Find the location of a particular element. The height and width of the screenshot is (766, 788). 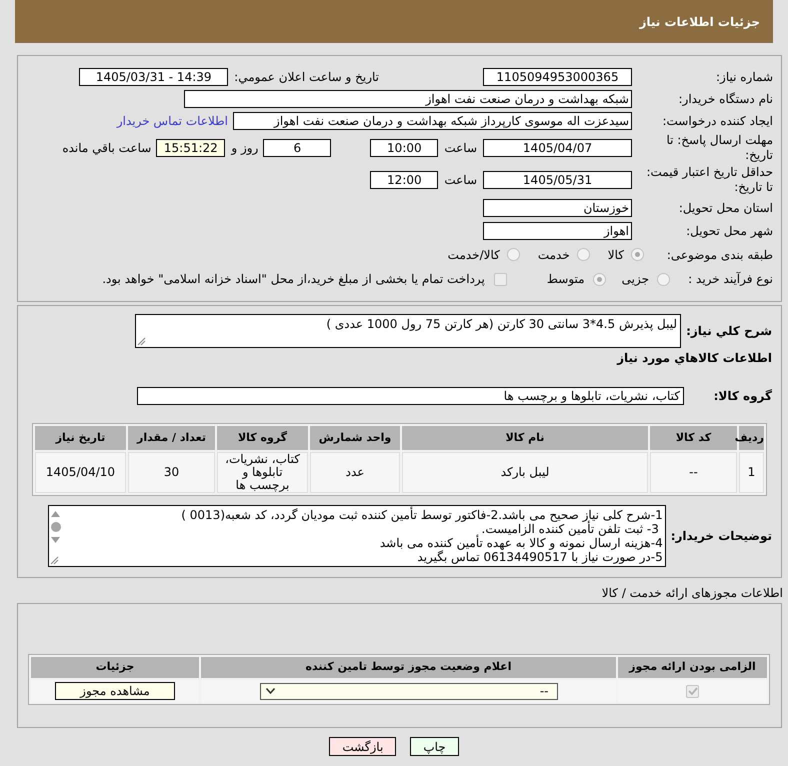

table-cell: عدد is located at coordinates (355, 472).